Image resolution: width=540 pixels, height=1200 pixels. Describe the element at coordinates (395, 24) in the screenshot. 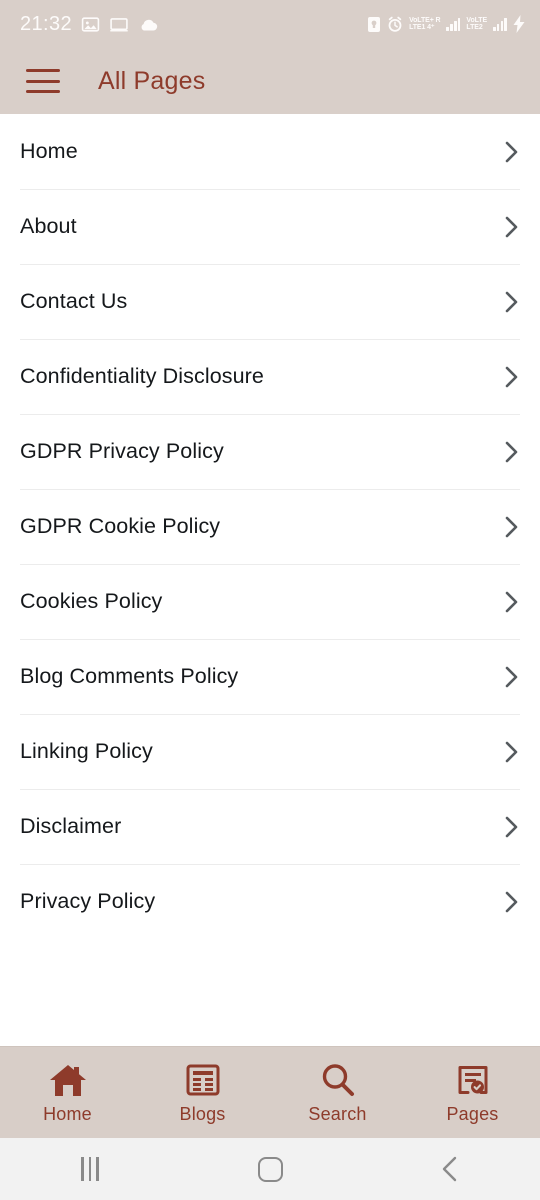

I see `alarm-icon` at that location.